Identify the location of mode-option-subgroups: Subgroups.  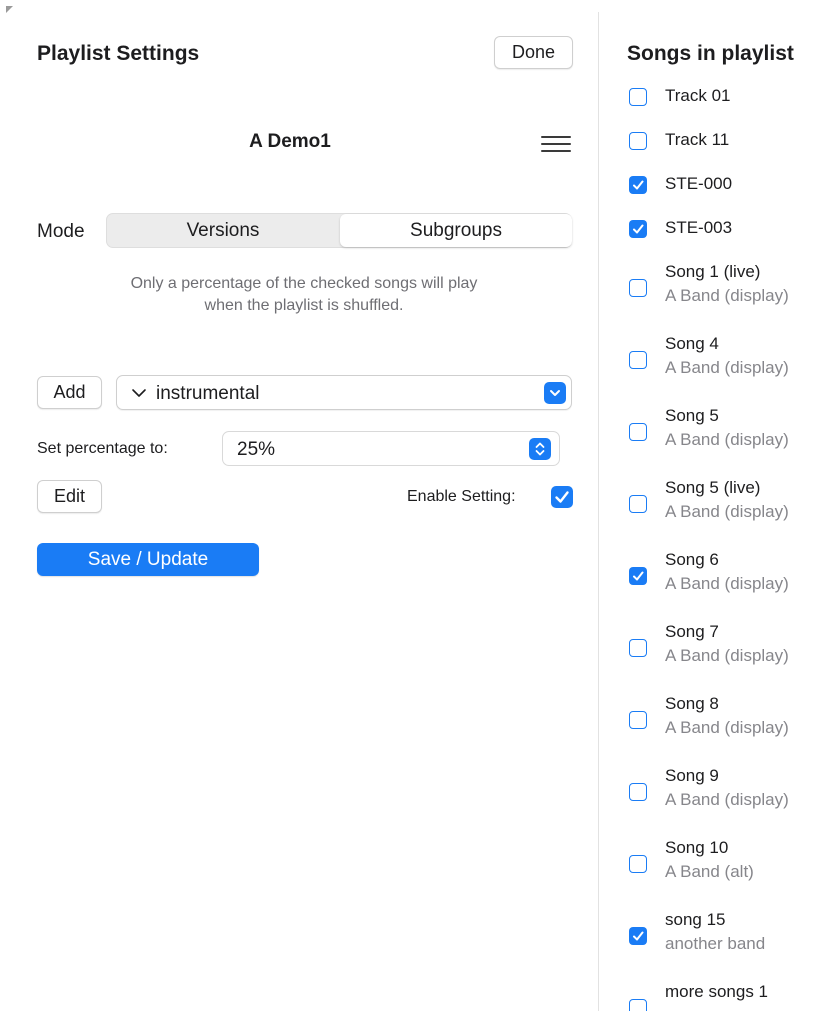
(456, 230).